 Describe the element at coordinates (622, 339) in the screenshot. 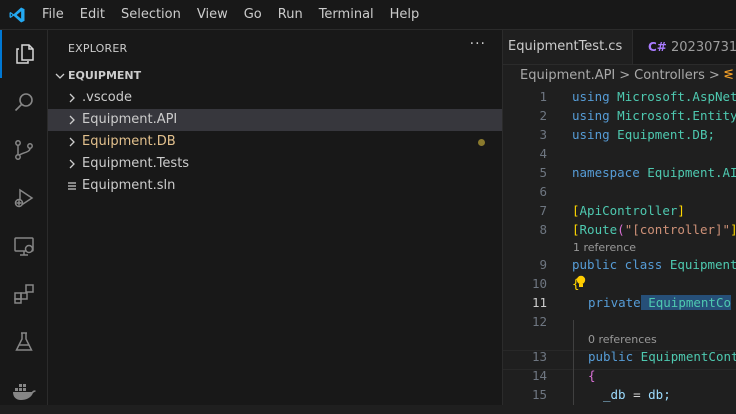

I see `code-lens-references: 0 references` at that location.